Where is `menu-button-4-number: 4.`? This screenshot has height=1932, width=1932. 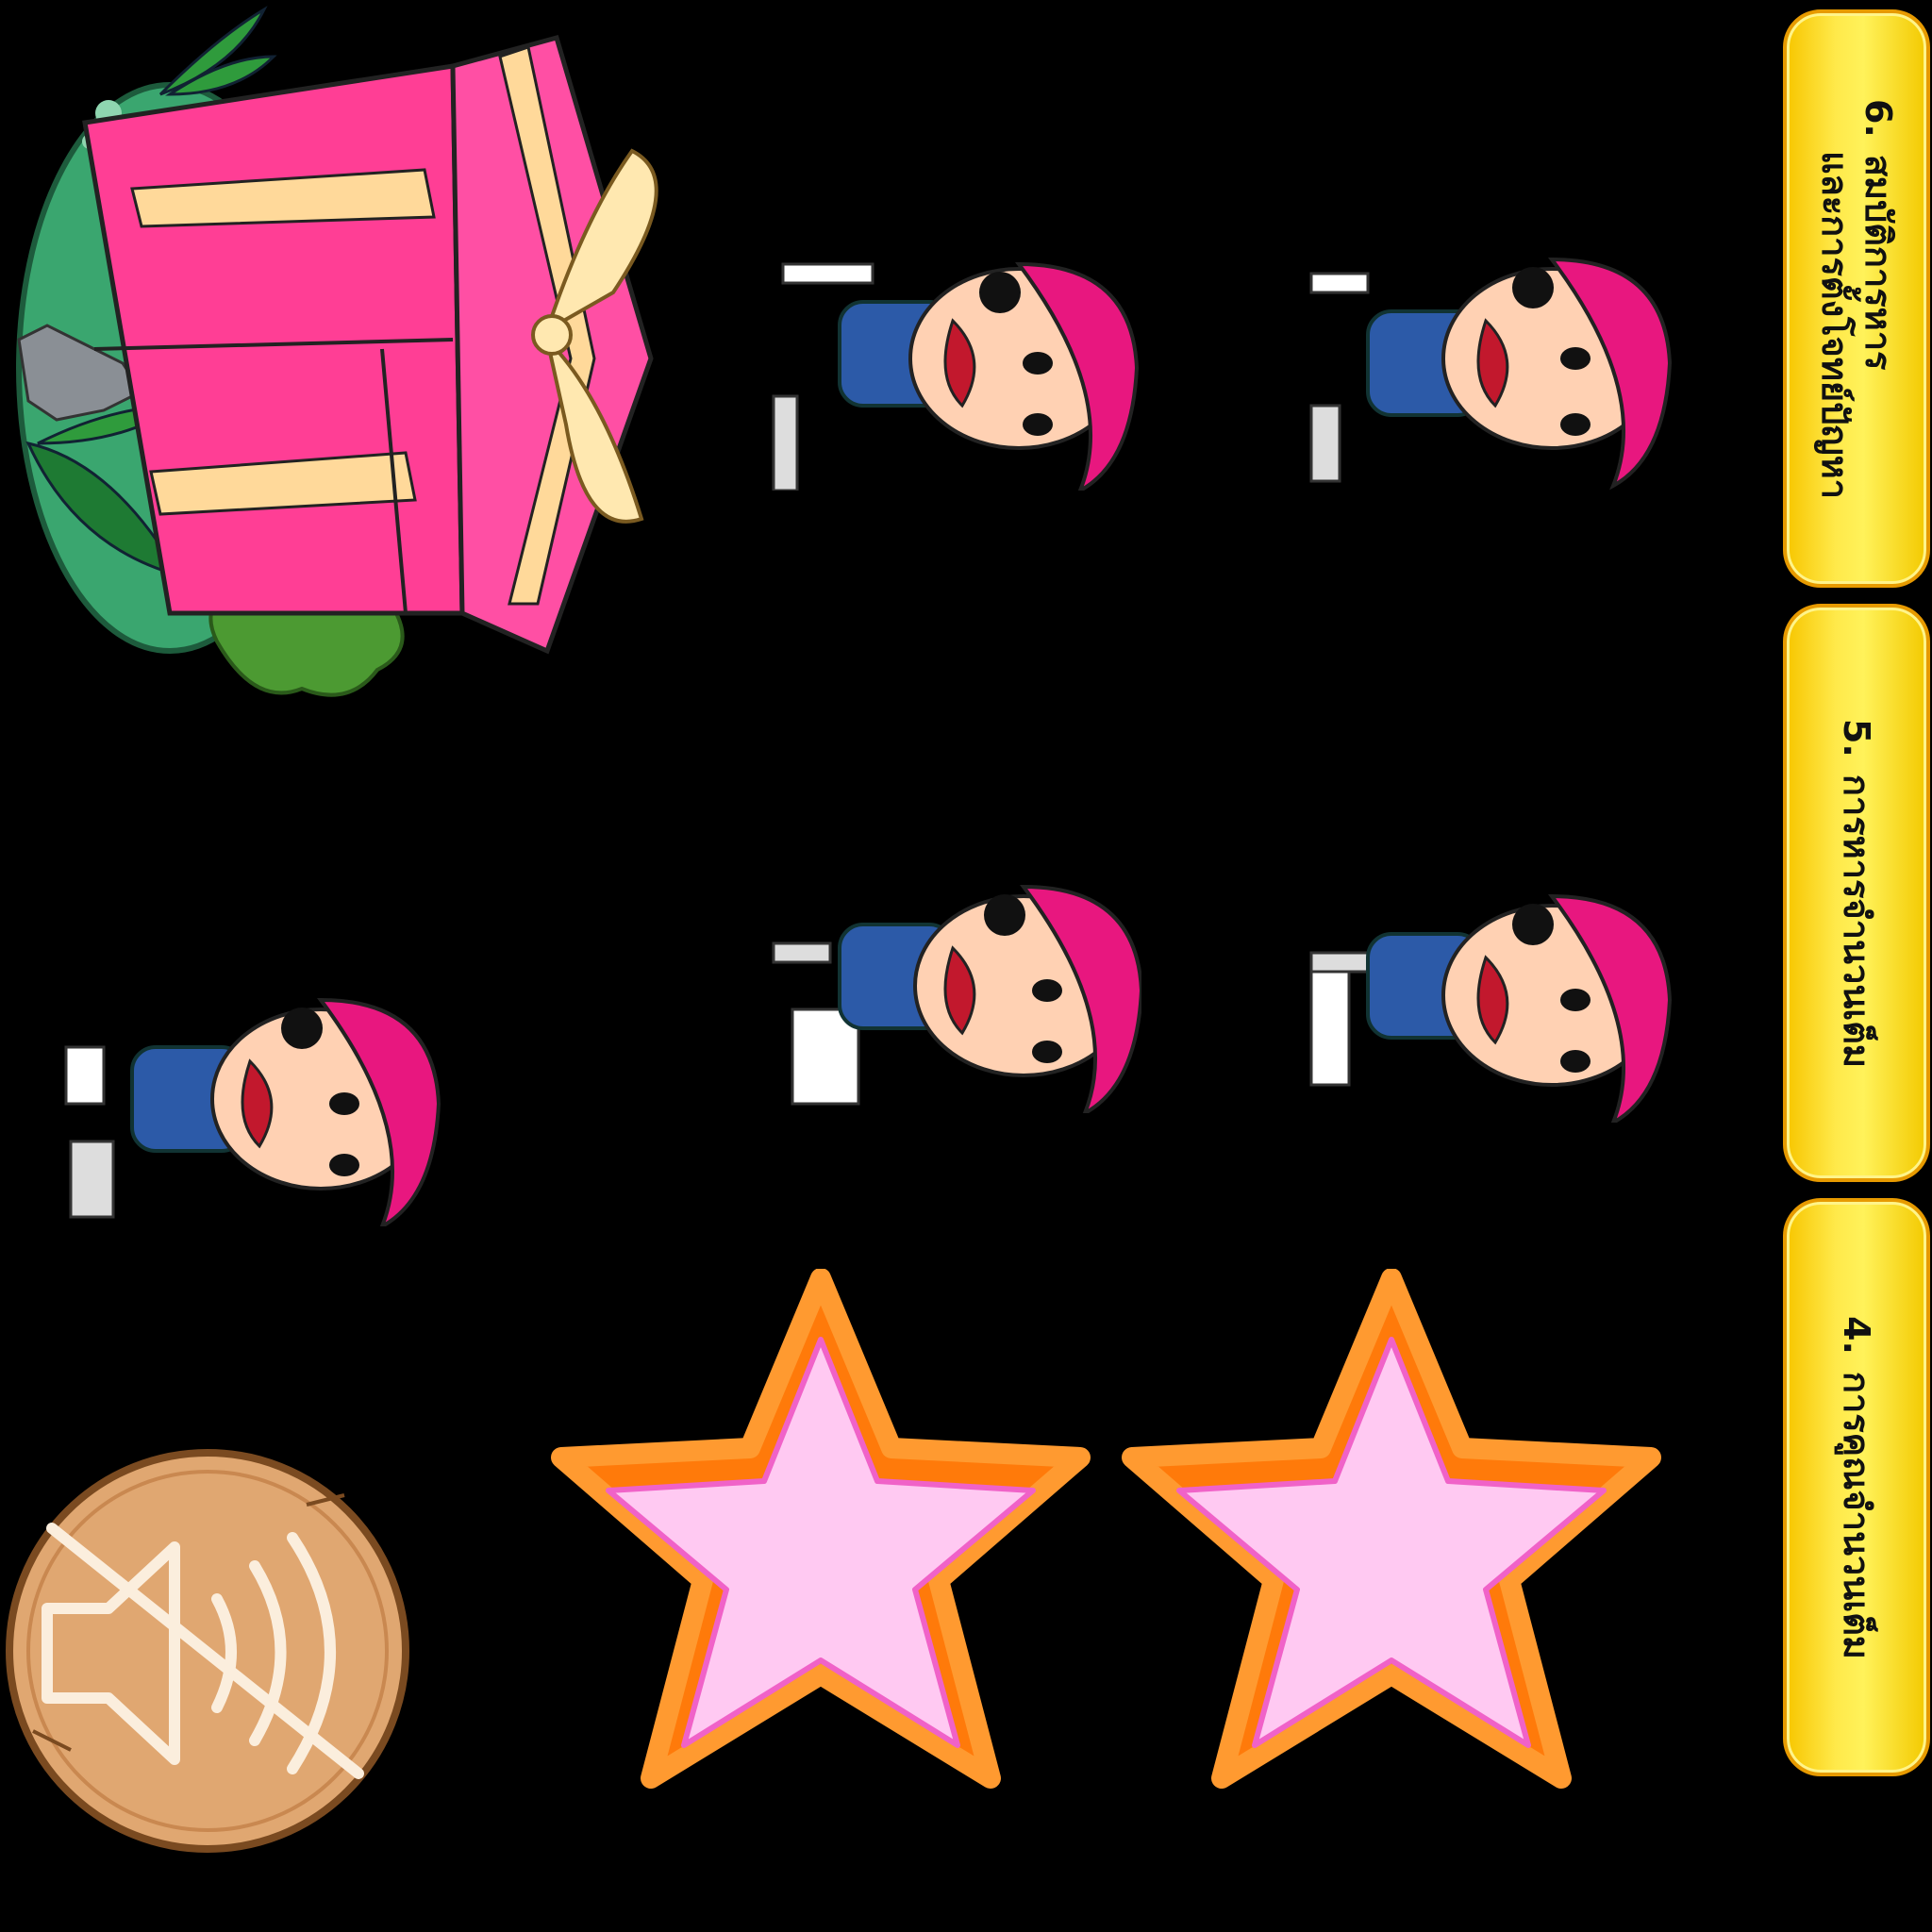 menu-button-4-number: 4. is located at coordinates (1856, 1335).